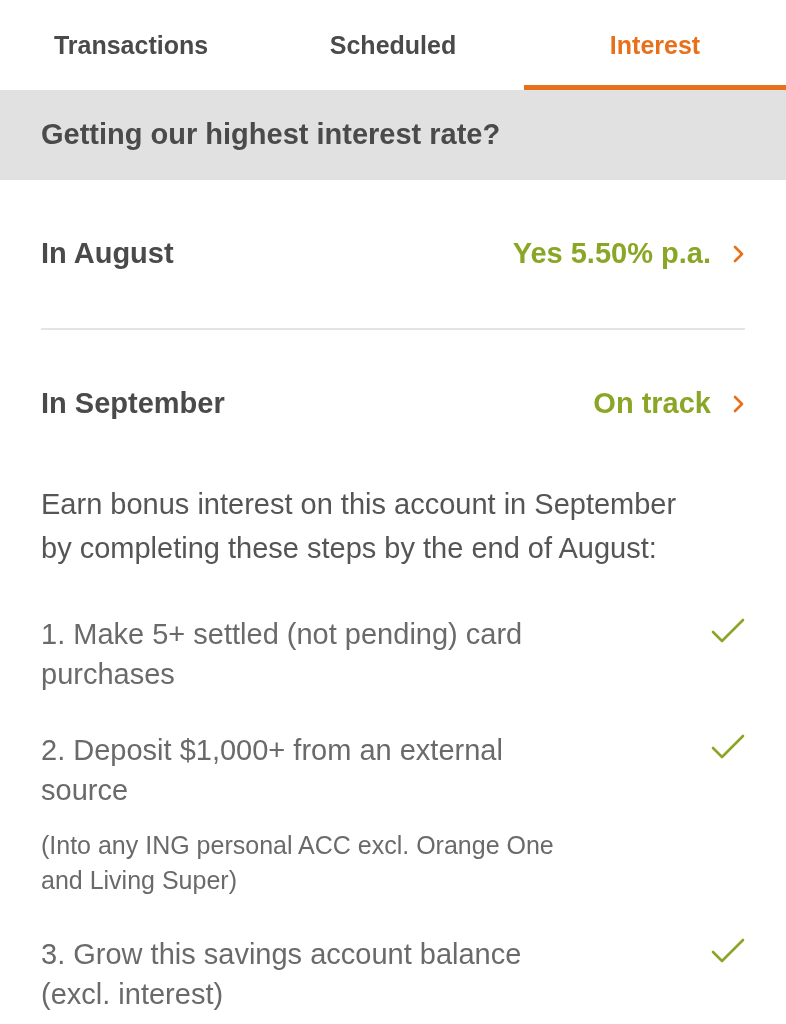 This screenshot has width=786, height=1024. What do you see at coordinates (271, 135) in the screenshot?
I see `section-title: Getting our highest interest rate?` at bounding box center [271, 135].